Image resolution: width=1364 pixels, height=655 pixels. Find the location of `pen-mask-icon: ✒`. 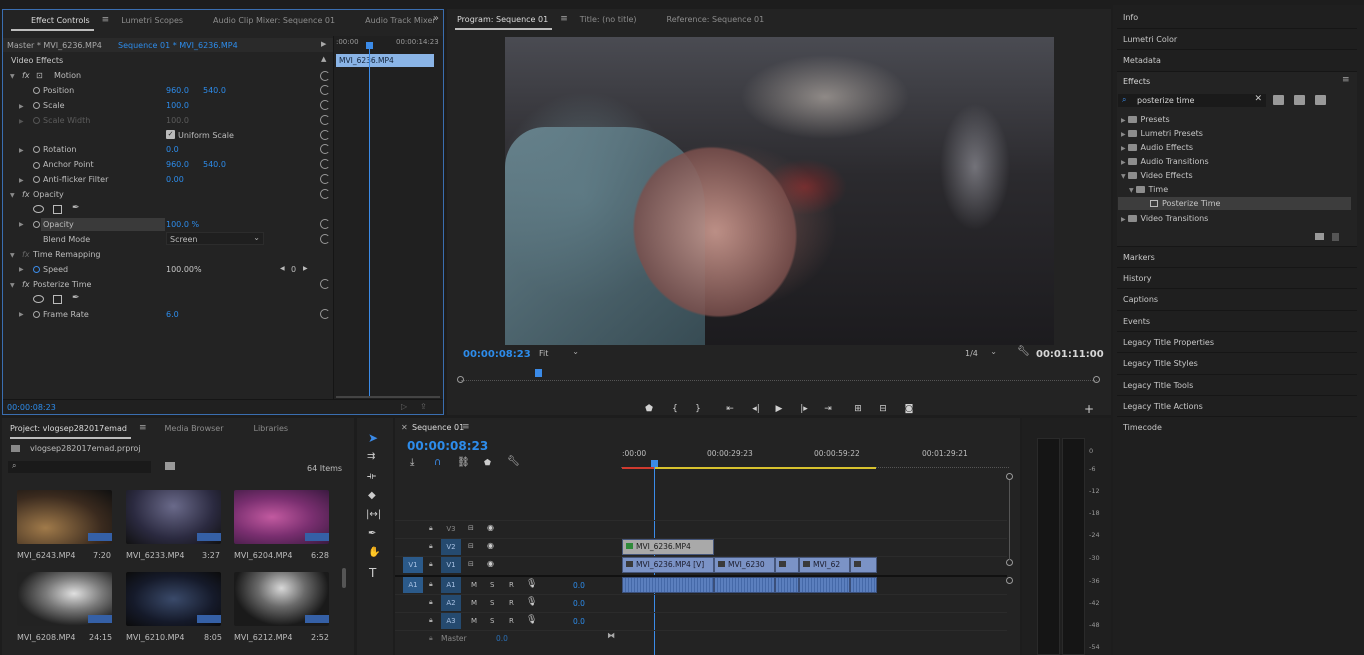

pen-mask-icon: ✒ is located at coordinates (76, 298).